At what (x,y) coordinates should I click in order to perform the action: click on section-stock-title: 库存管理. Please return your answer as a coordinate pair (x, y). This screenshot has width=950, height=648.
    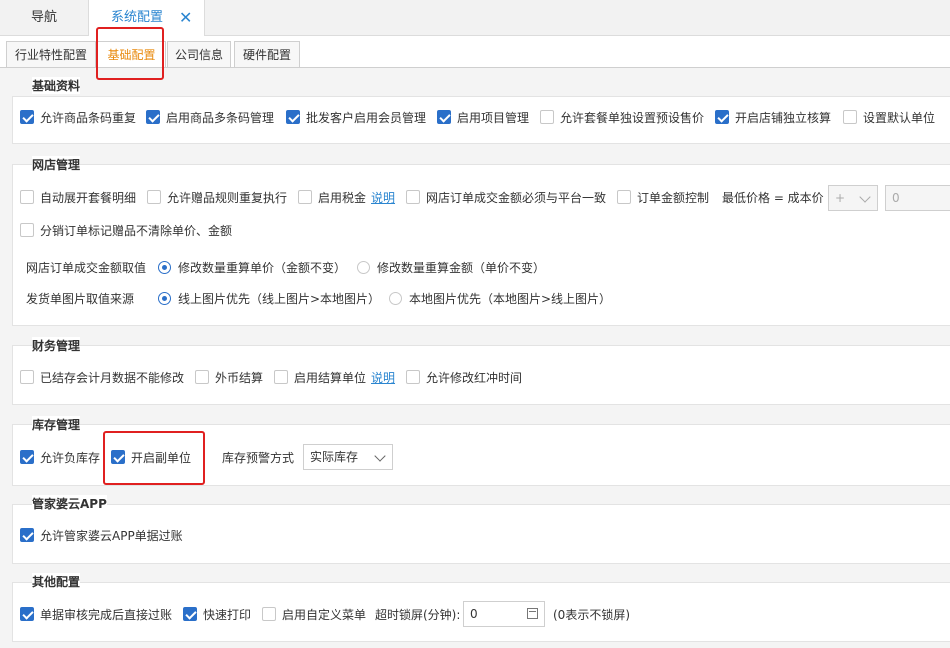
    Looking at the image, I should click on (56, 424).